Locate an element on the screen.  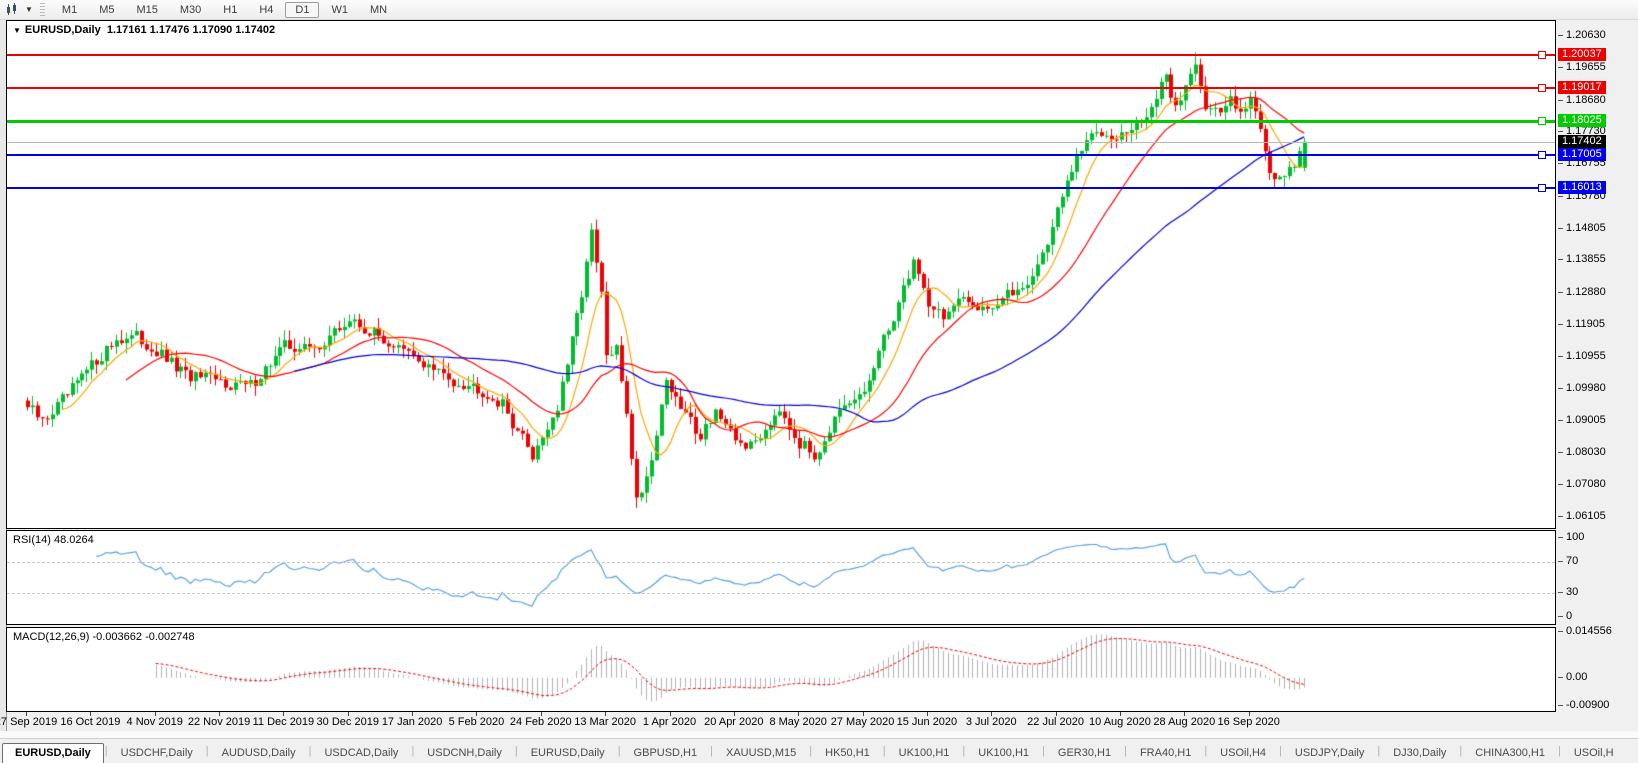
macd-plot: MACD(12,26,9) -0.003662 -0.002748 is located at coordinates (781, 669).